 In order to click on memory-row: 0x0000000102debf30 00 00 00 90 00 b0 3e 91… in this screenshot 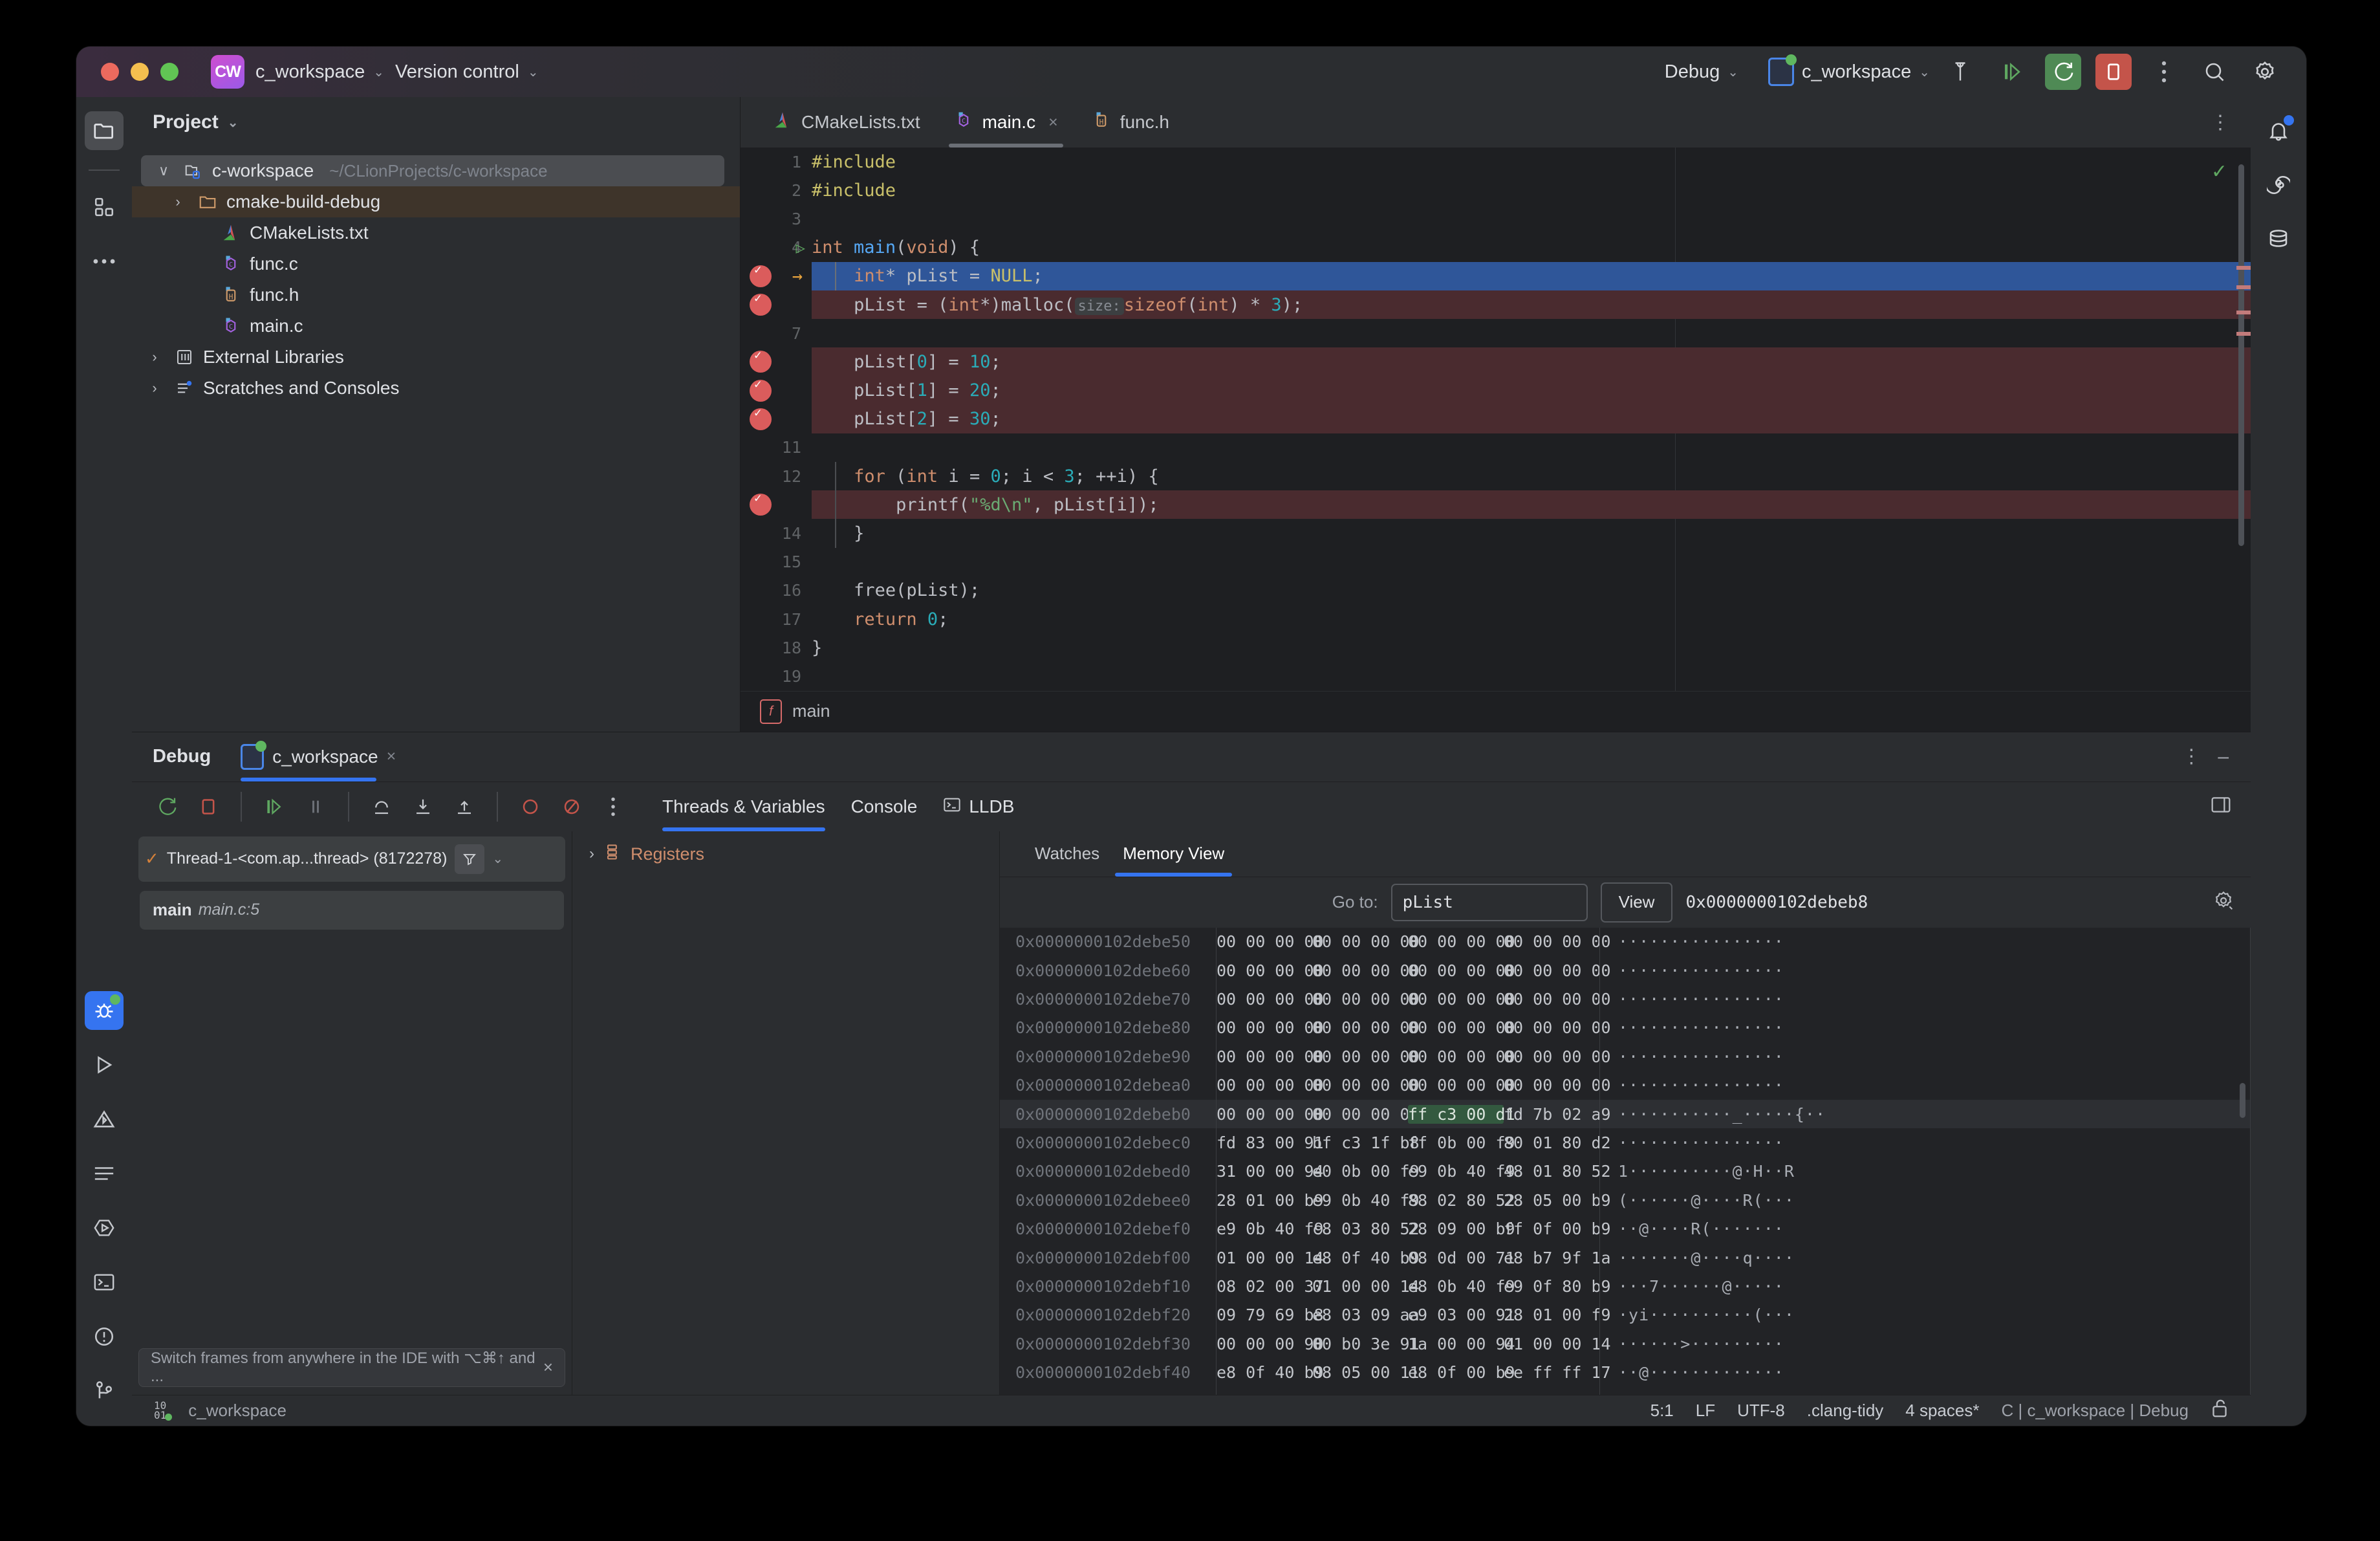, I will do `click(1625, 1344)`.